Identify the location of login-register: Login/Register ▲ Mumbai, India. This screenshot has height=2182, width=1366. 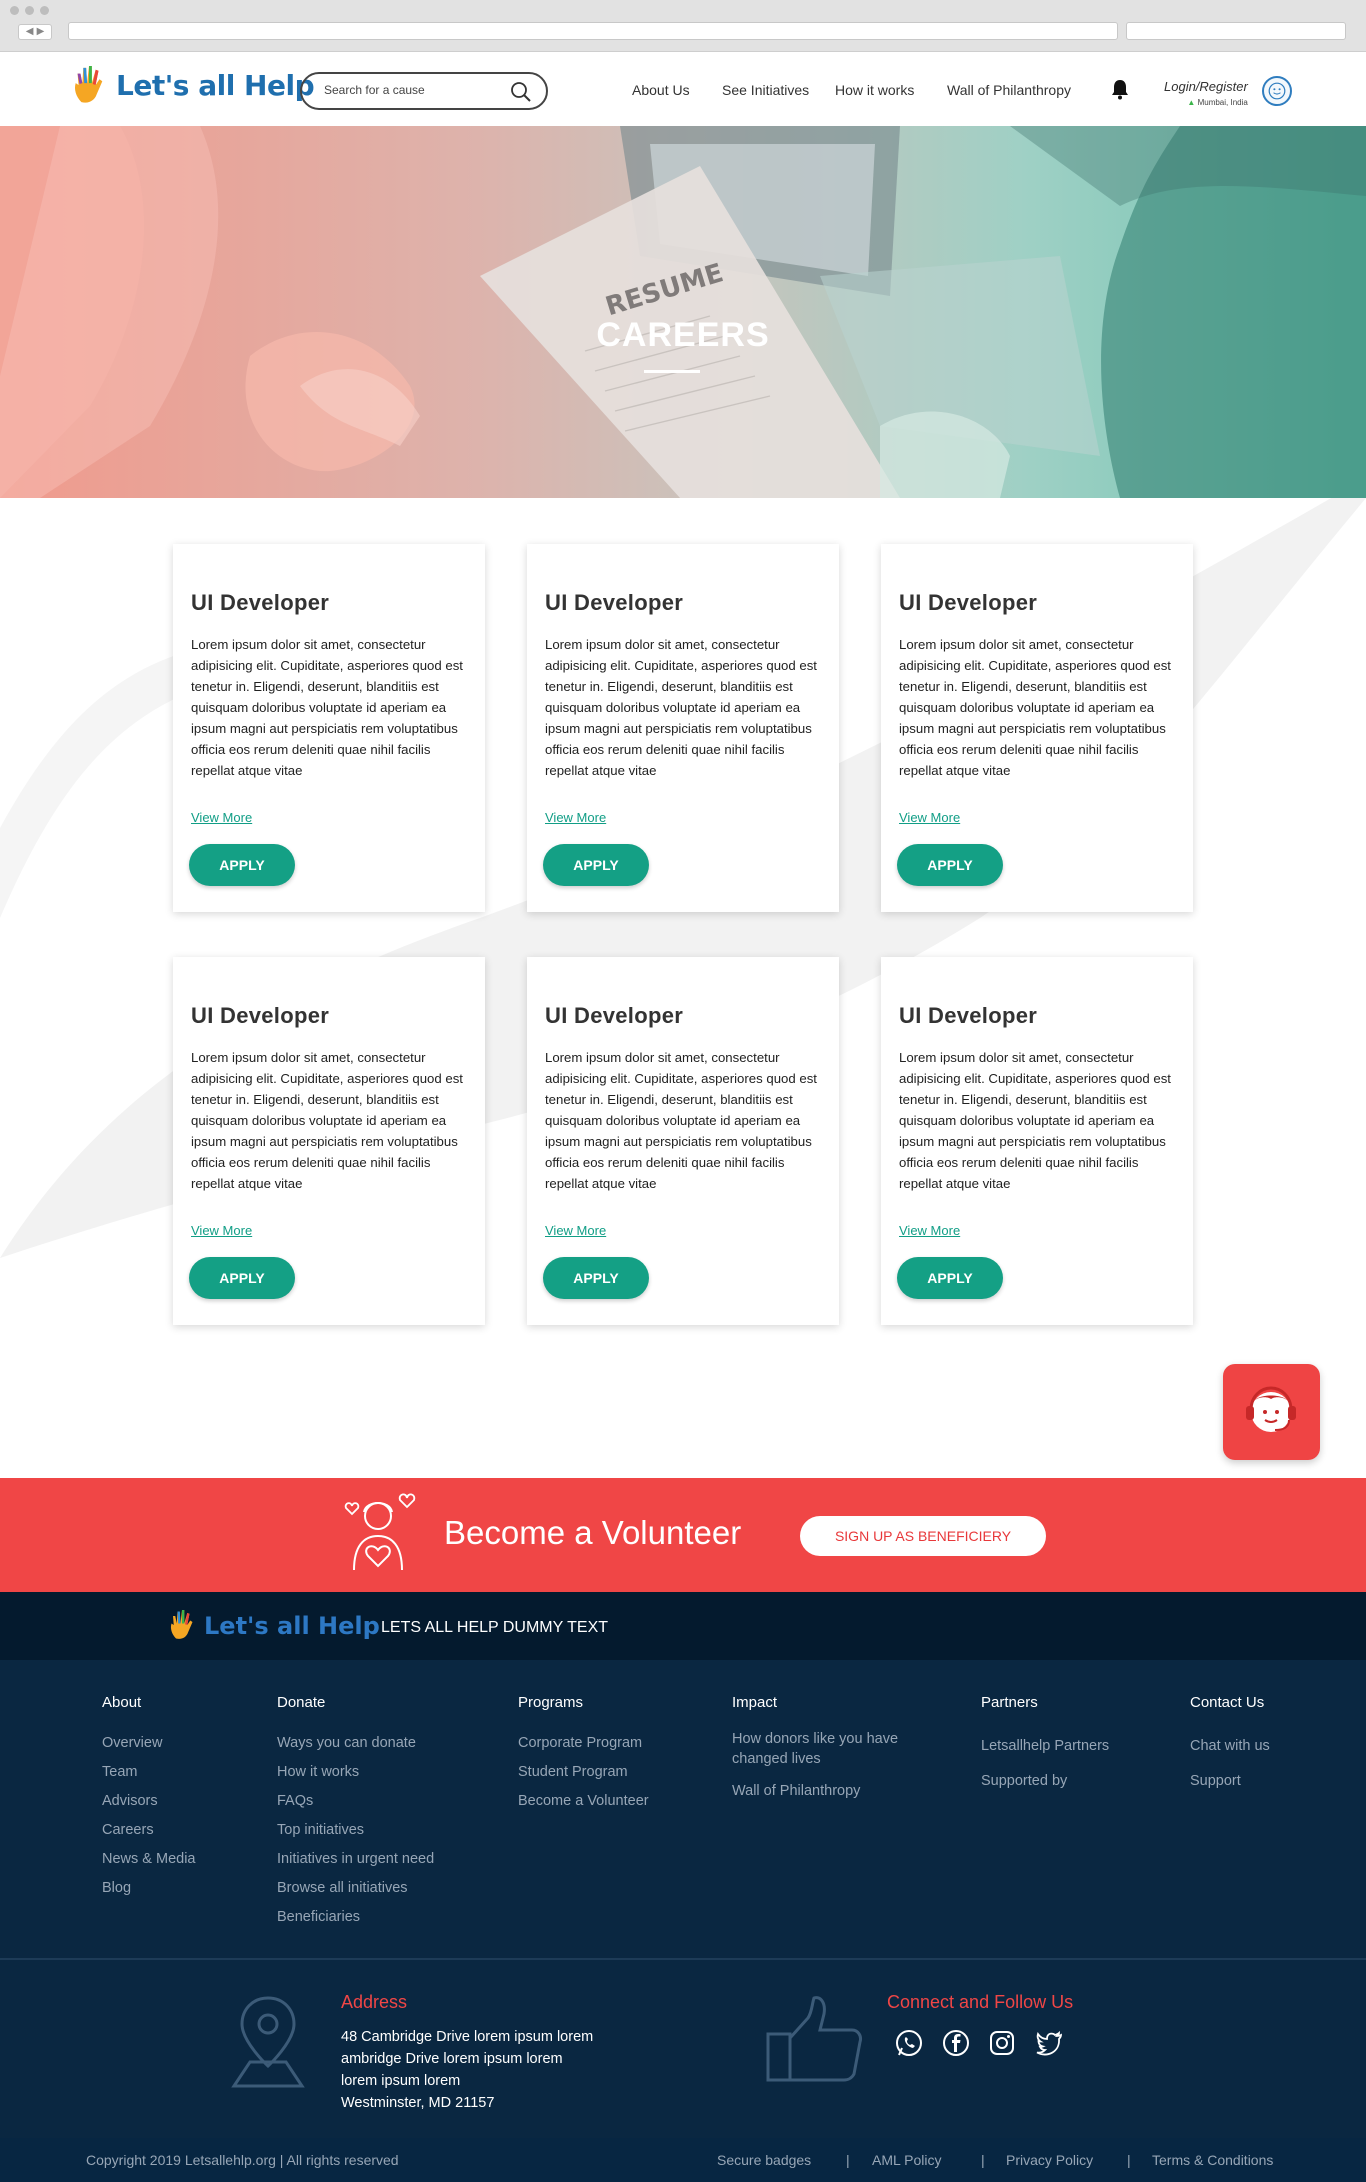
(1206, 92).